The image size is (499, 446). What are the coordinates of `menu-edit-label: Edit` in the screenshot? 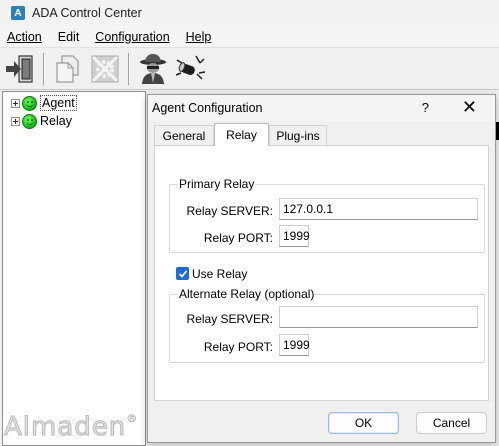 It's located at (68, 36).